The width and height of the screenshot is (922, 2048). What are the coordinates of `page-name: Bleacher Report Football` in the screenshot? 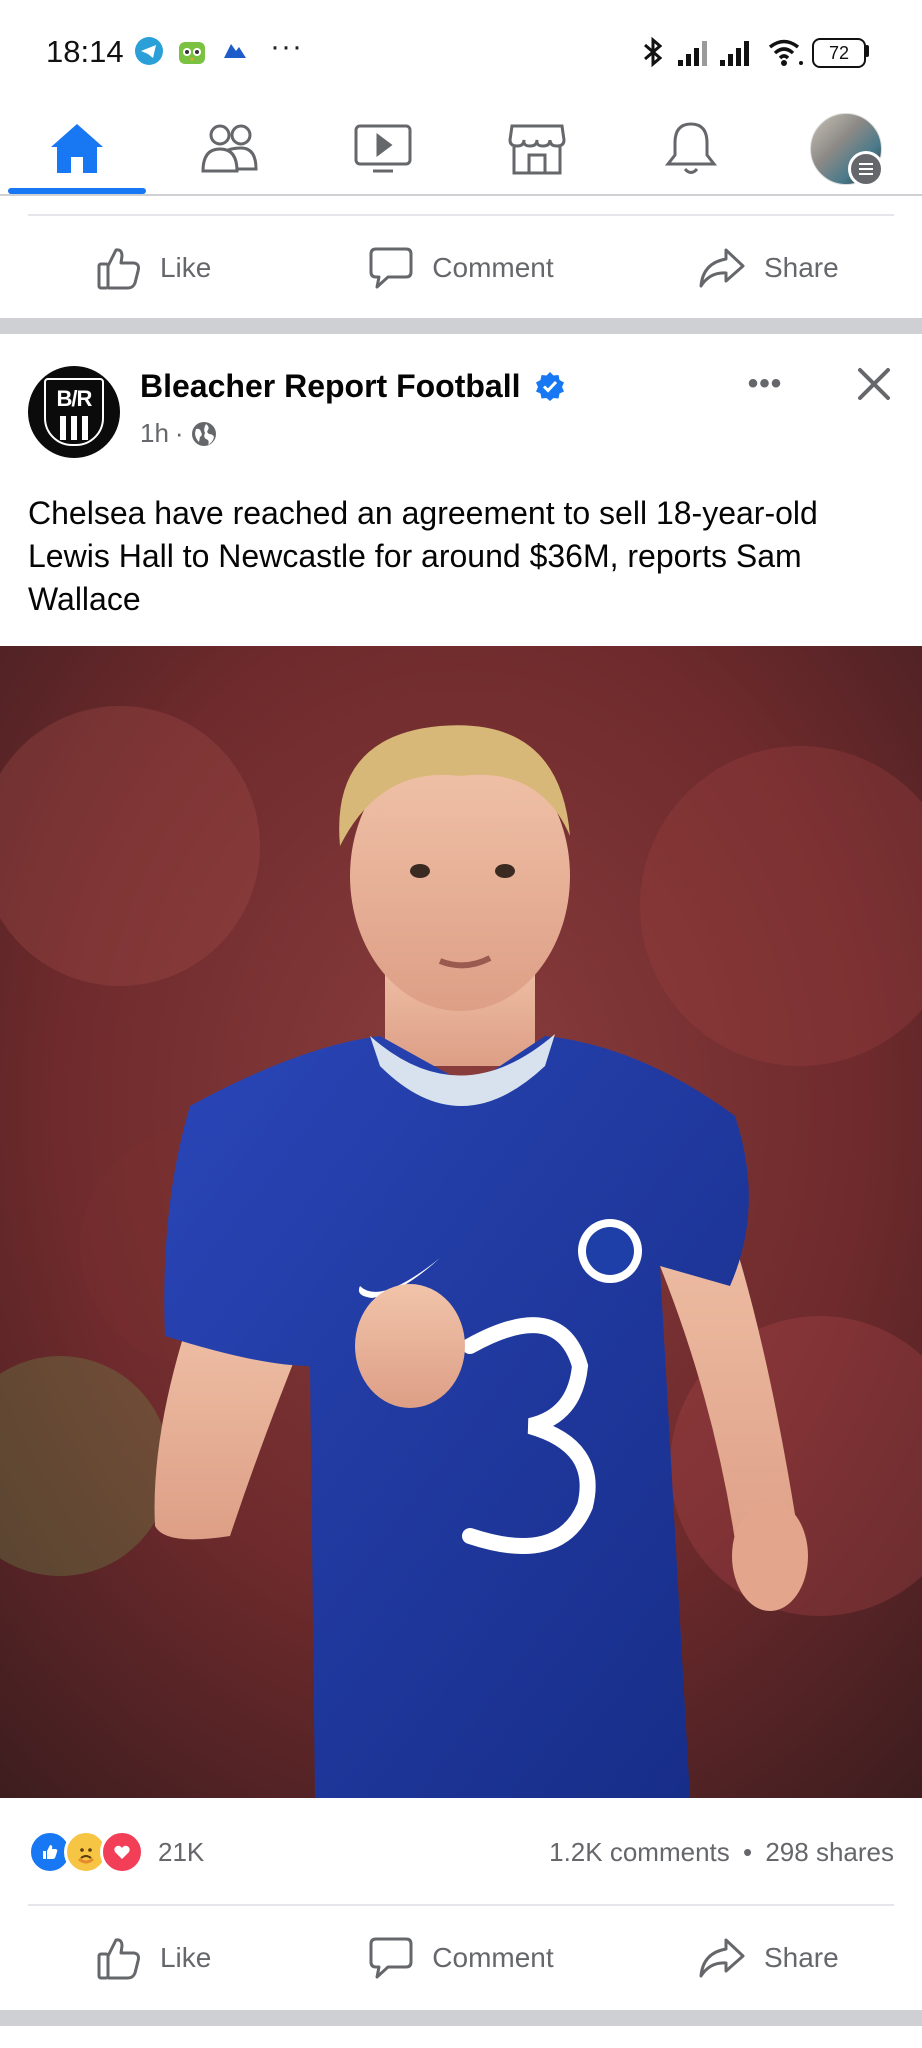 It's located at (352, 386).